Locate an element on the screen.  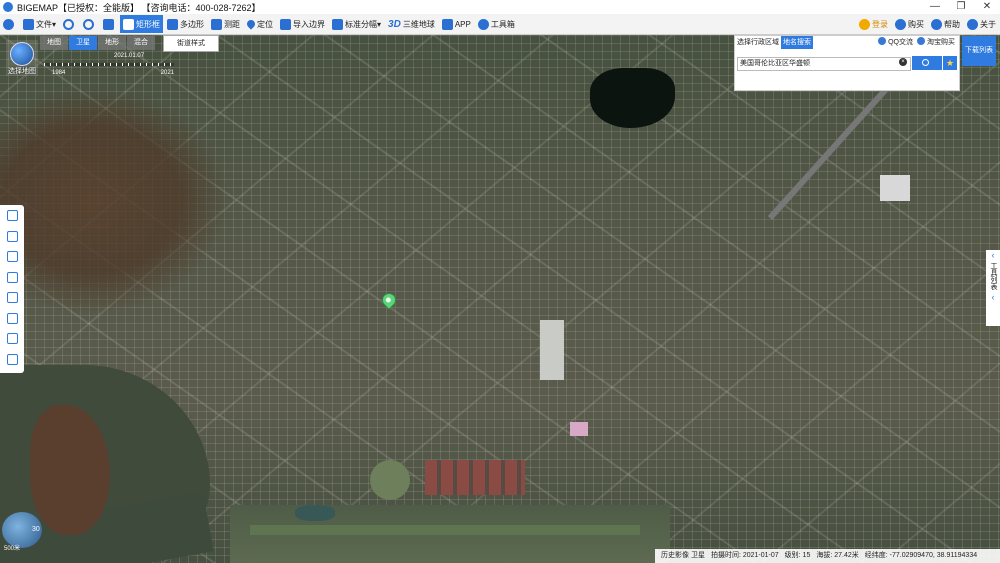
hand-icon is located at coordinates (109, 24).